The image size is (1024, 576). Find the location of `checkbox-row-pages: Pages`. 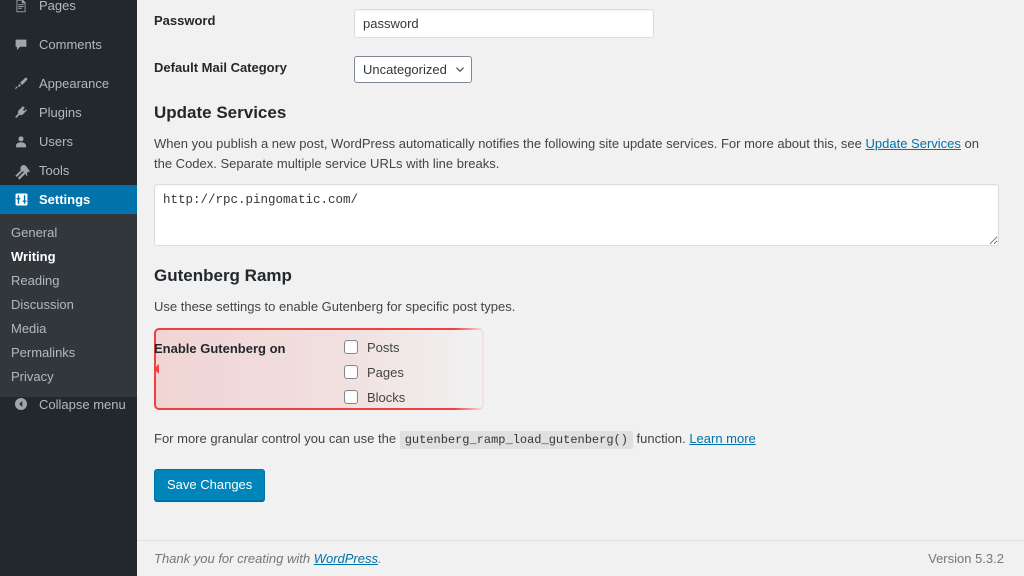

checkbox-row-pages: Pages is located at coordinates (374, 372).